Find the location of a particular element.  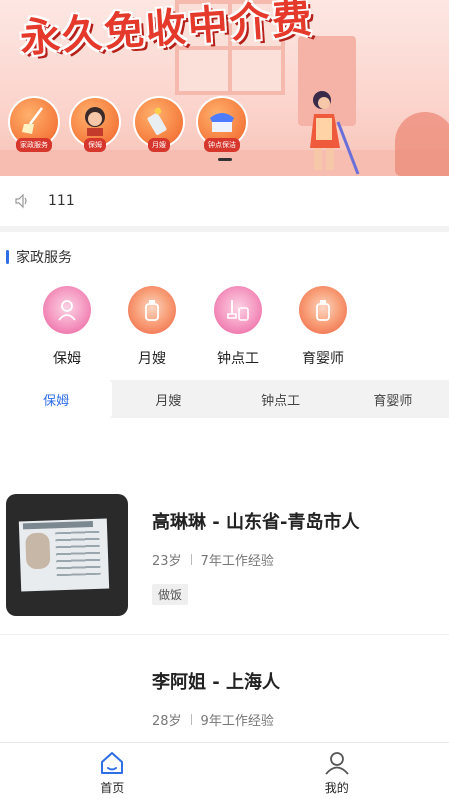

nav-profile: 我的 is located at coordinates (337, 771).